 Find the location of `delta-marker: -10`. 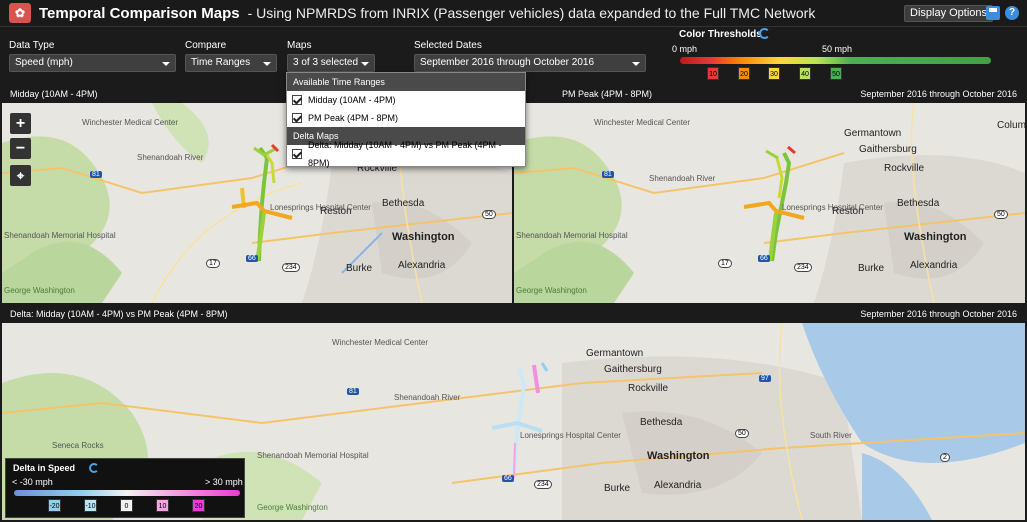

delta-marker: -10 is located at coordinates (90, 505).